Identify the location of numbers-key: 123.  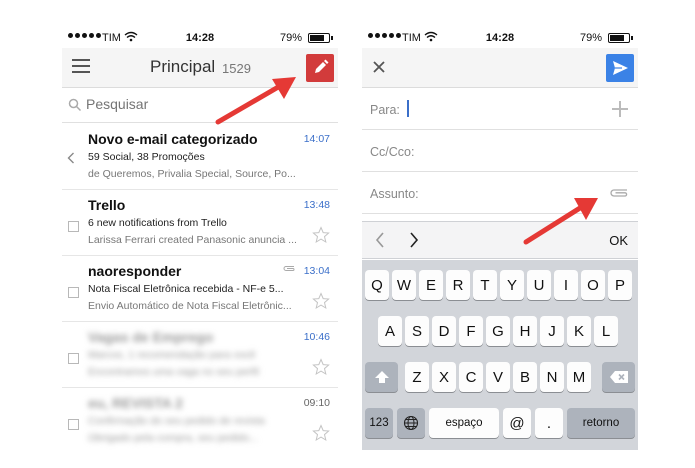
(379, 423).